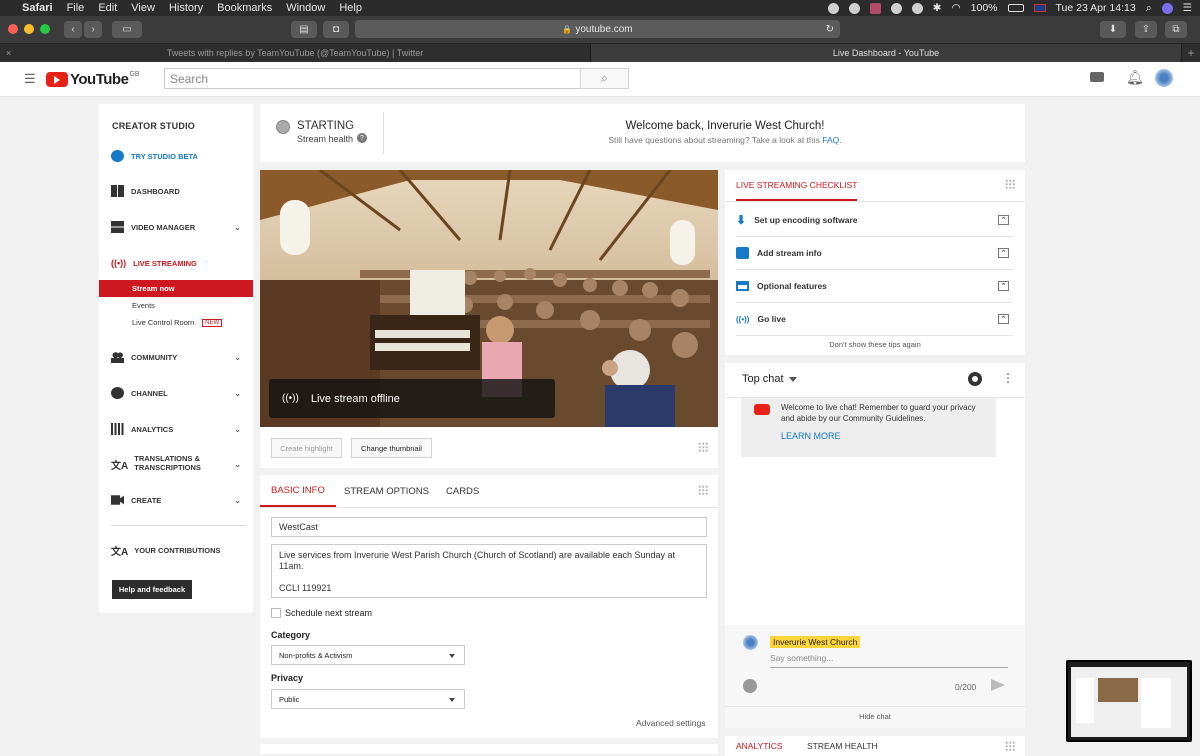 This screenshot has height=756, width=1200. Describe the element at coordinates (896, 8) in the screenshot. I see `cloud-icon` at that location.